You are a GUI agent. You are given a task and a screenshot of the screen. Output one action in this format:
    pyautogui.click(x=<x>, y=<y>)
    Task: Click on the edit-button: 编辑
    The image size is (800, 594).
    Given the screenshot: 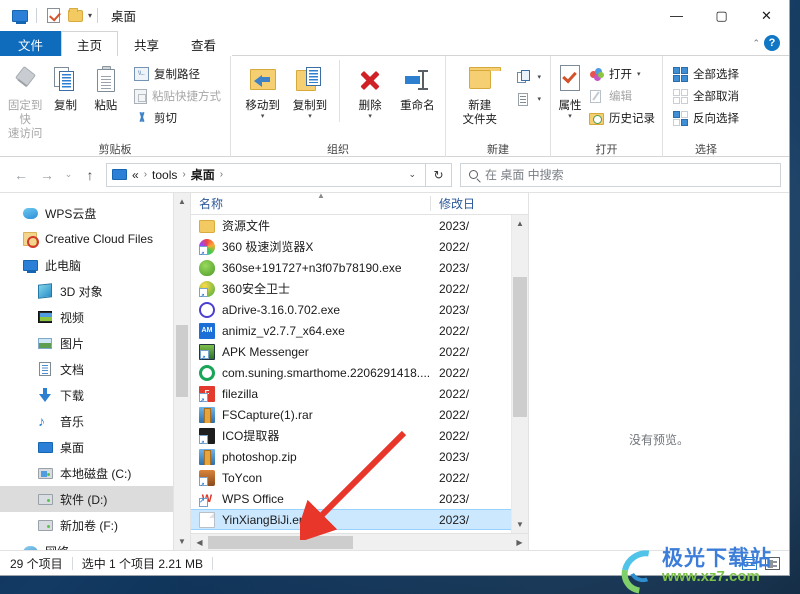 What is the action you would take?
    pyautogui.click(x=622, y=96)
    